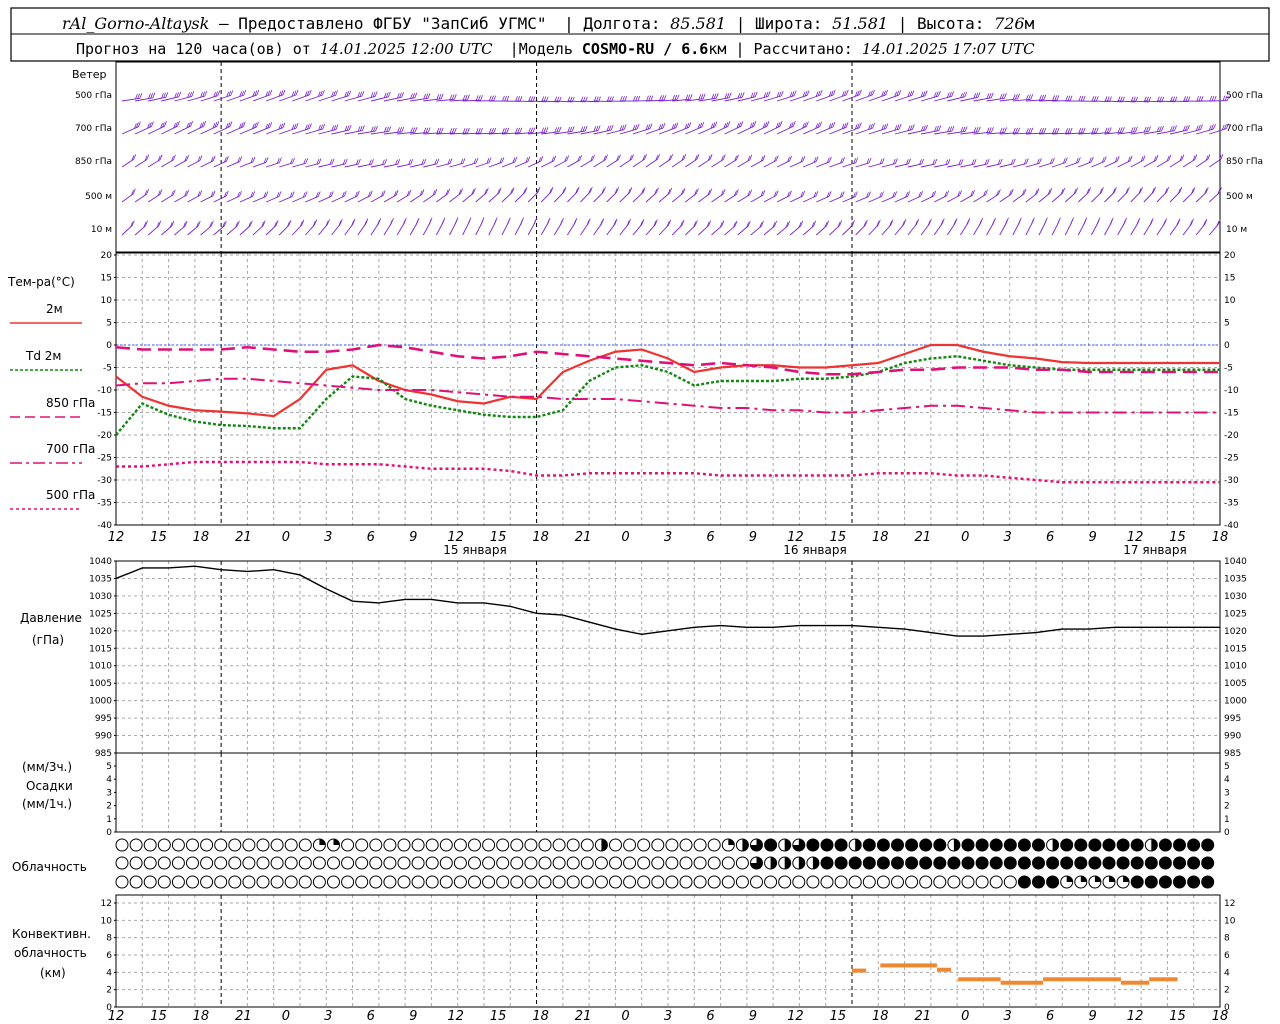 The image size is (1280, 1024). Describe the element at coordinates (51, 934) in the screenshot. I see `convective-title-1: Конвективн.` at that location.